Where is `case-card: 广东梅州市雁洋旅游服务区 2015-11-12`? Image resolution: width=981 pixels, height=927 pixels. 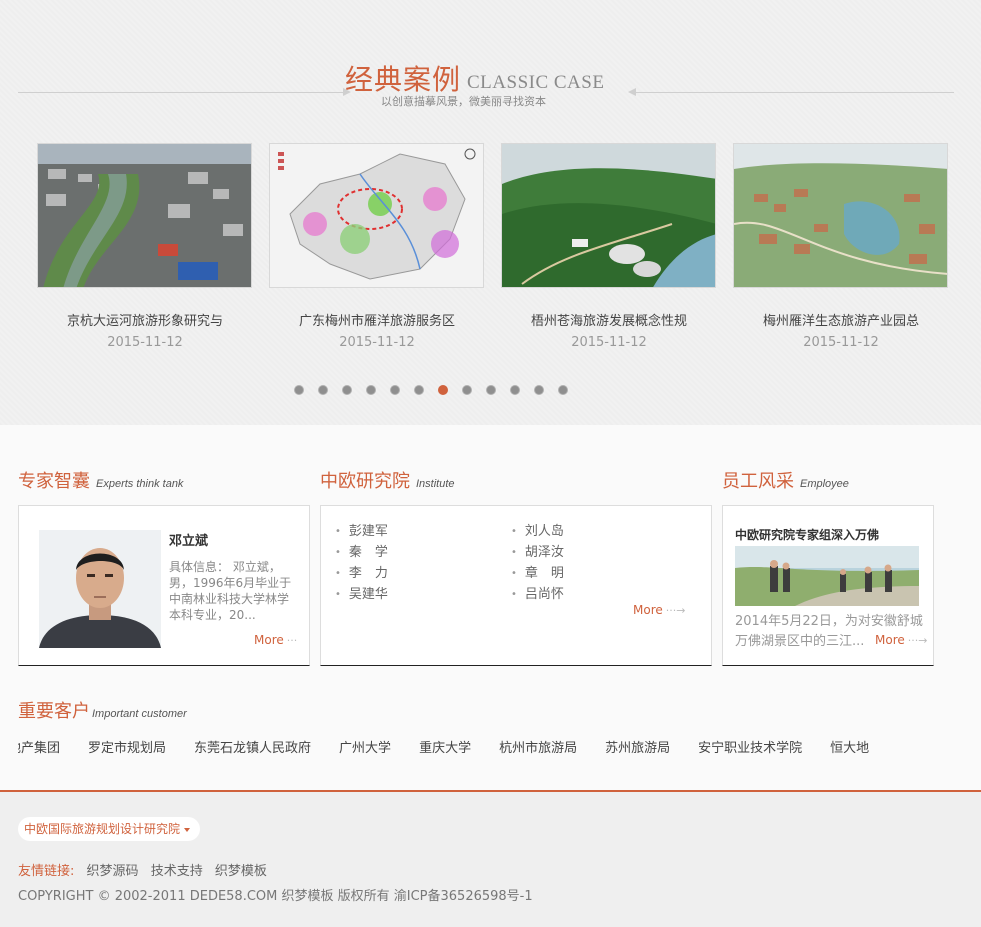 case-card: 广东梅州市雁洋旅游服务区 2015-11-12 is located at coordinates (377, 246).